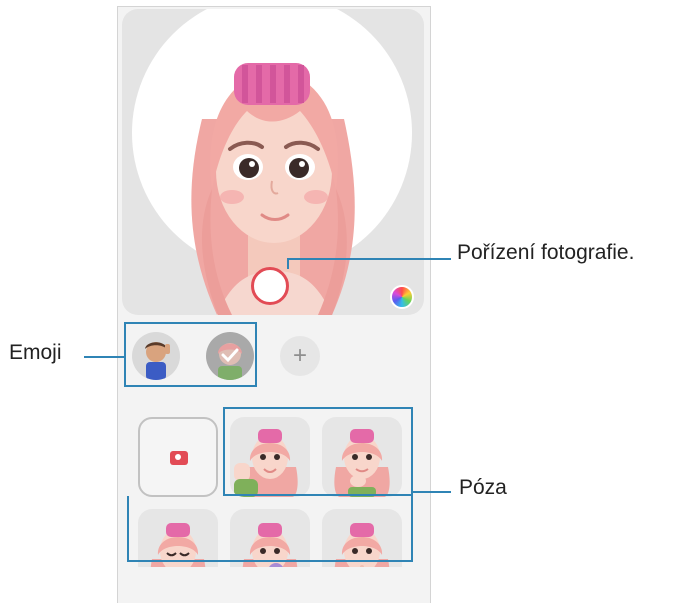 This screenshot has width=678, height=603. What do you see at coordinates (483, 487) in the screenshot?
I see `callout-label-pose: Póza` at bounding box center [483, 487].